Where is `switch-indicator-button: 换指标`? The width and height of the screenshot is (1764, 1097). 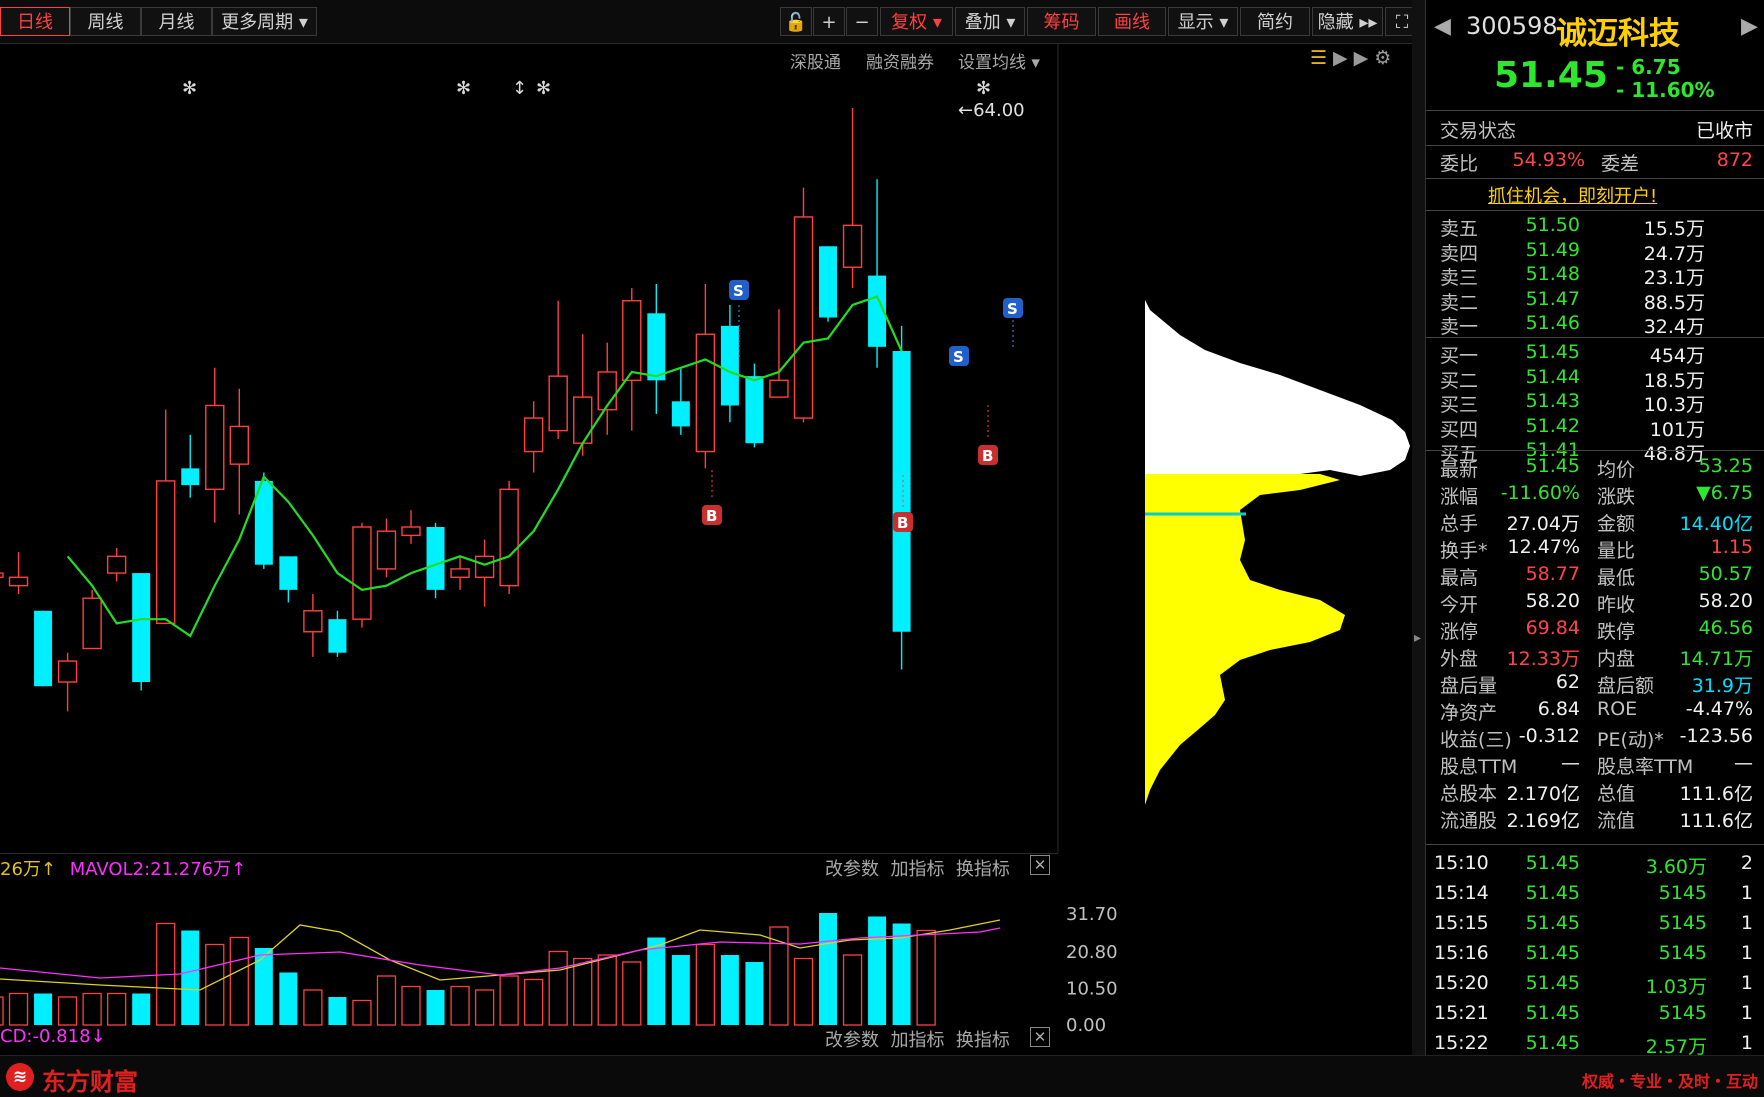 switch-indicator-button: 换指标 is located at coordinates (983, 1040).